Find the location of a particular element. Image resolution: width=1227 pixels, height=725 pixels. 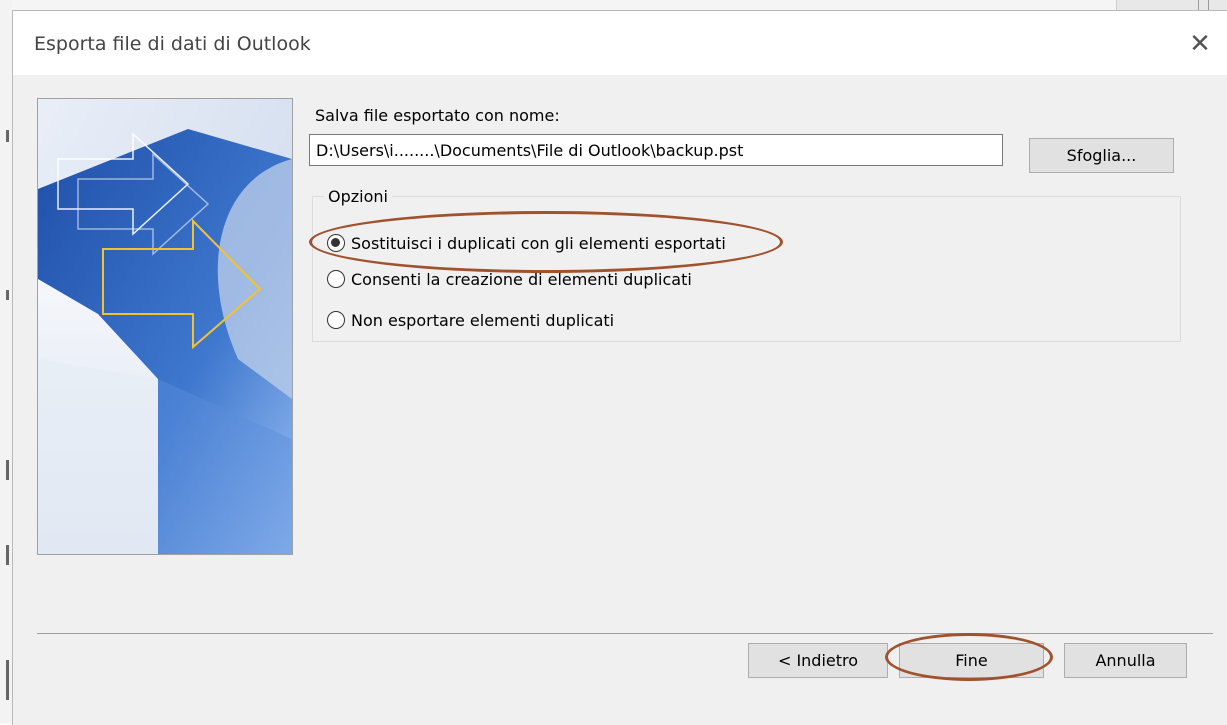

option-label: Non esportare elementi duplicati is located at coordinates (483, 320).